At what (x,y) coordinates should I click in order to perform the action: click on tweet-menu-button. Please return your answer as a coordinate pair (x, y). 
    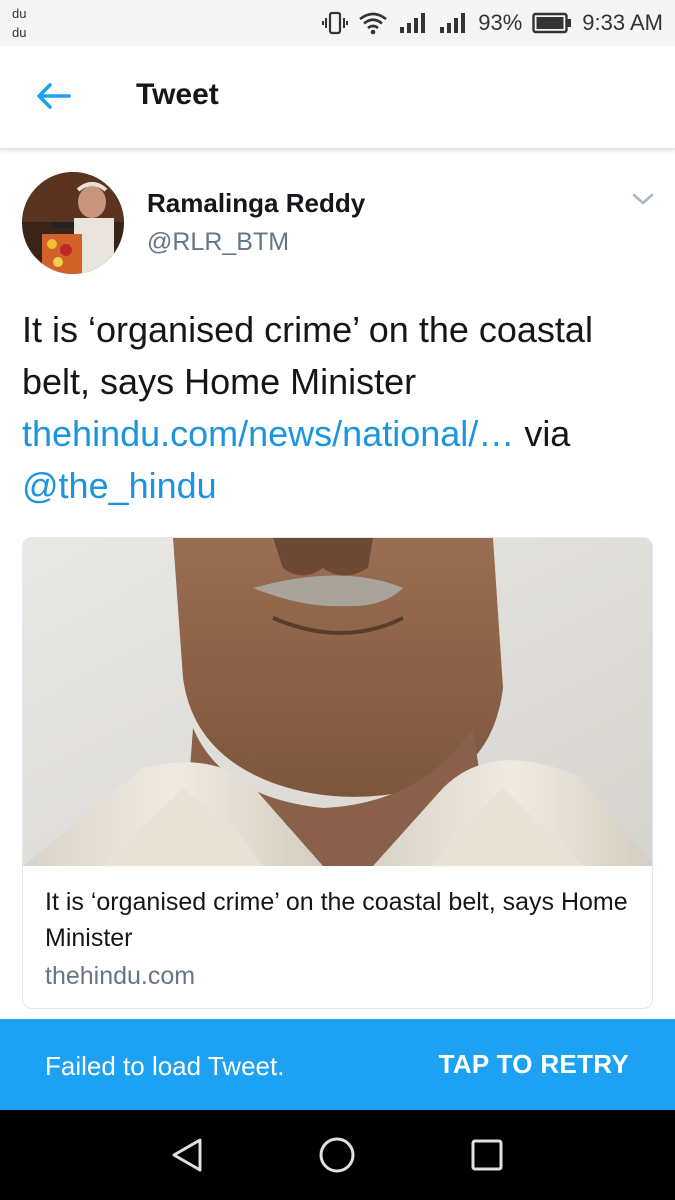
    Looking at the image, I should click on (643, 201).